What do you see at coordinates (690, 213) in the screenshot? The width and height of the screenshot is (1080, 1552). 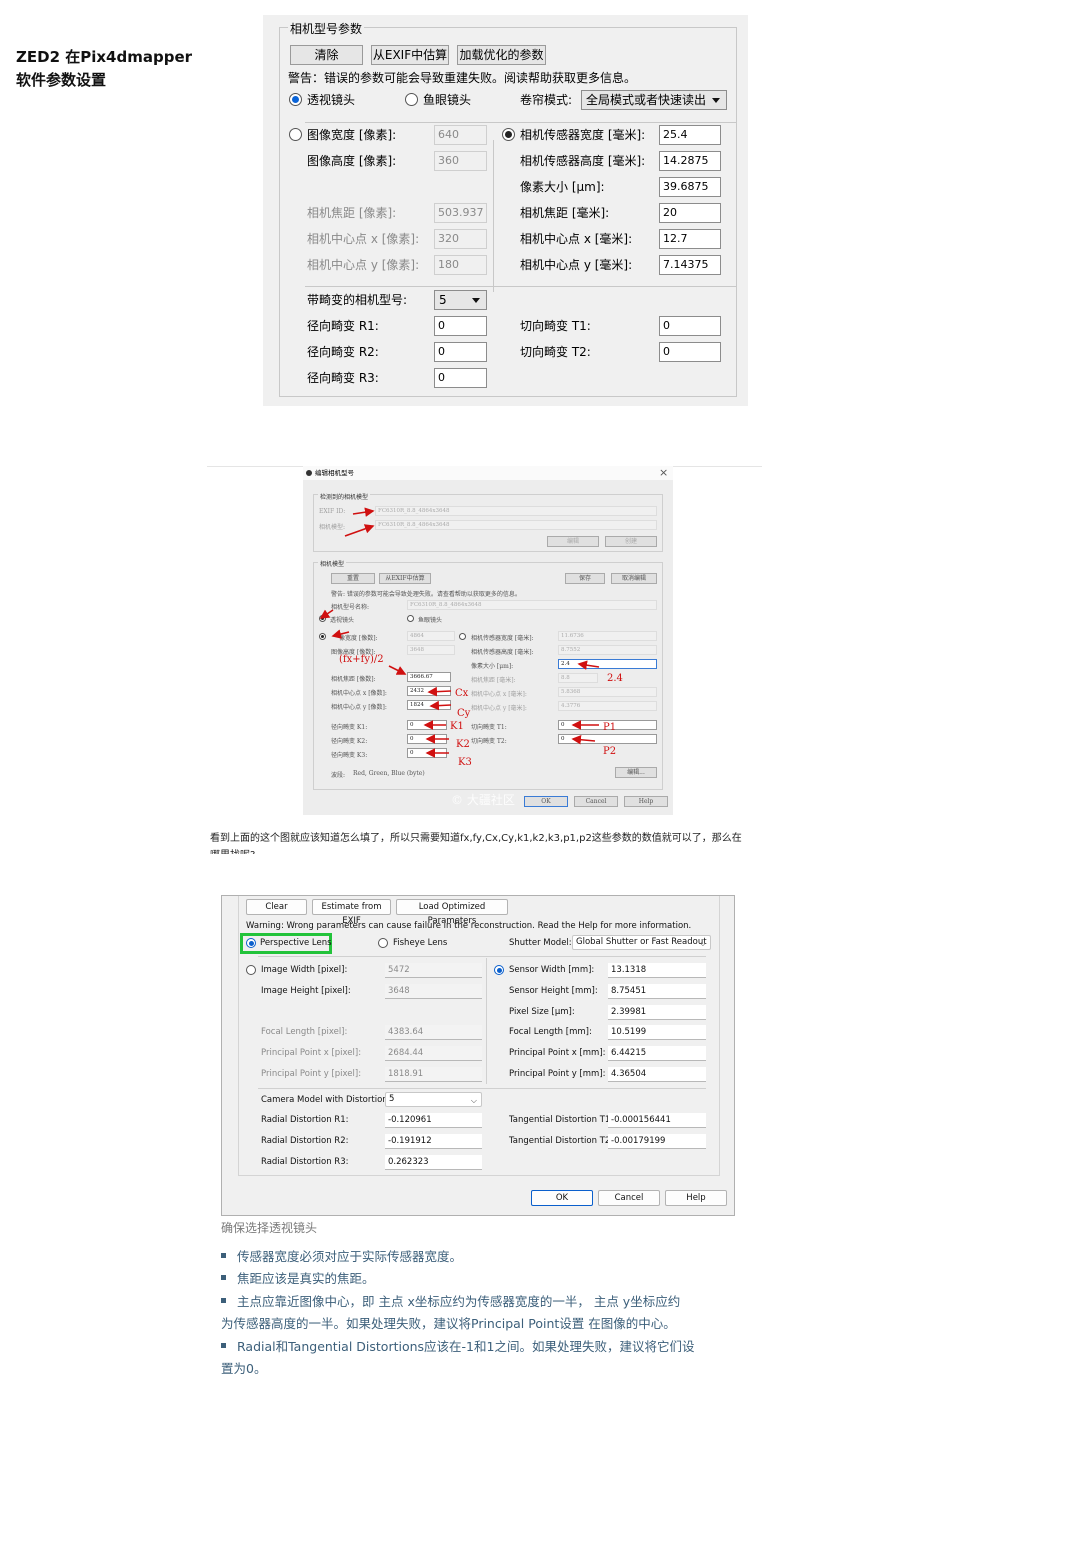 I see `focal-mm-field: 20` at bounding box center [690, 213].